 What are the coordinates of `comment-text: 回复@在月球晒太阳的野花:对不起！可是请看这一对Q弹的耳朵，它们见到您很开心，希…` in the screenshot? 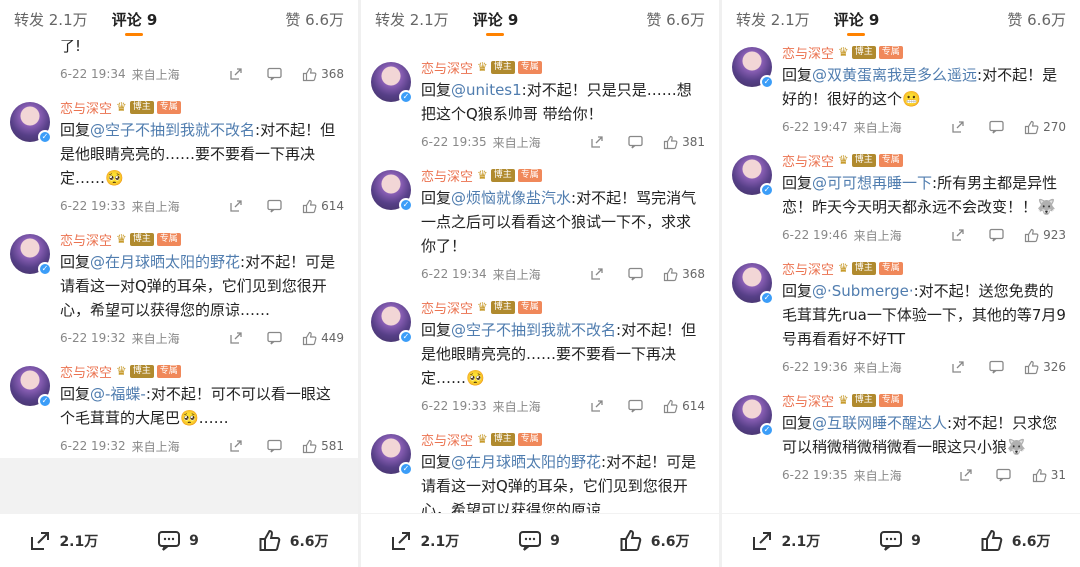 It's located at (559, 483).